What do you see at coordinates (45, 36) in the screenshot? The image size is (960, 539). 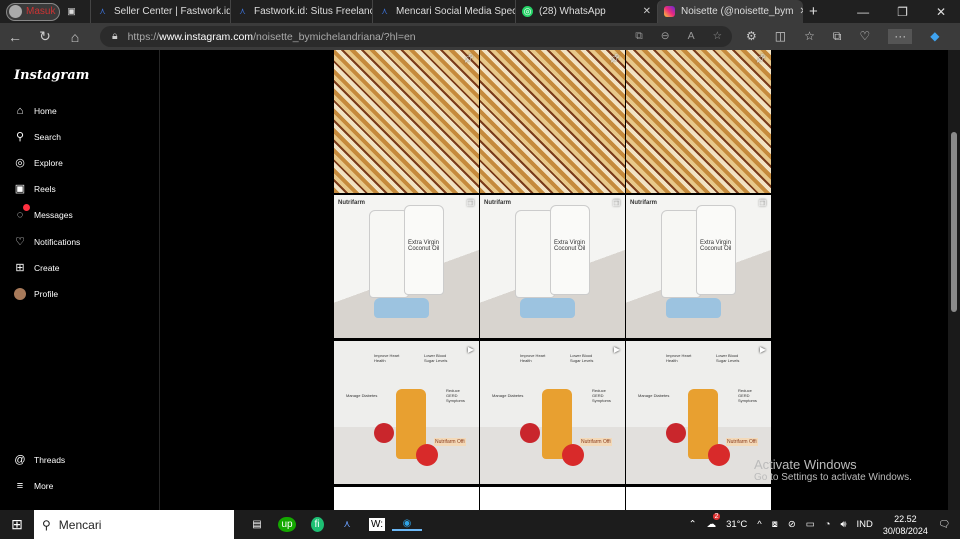 I see `refresh-icon: ↻` at bounding box center [45, 36].